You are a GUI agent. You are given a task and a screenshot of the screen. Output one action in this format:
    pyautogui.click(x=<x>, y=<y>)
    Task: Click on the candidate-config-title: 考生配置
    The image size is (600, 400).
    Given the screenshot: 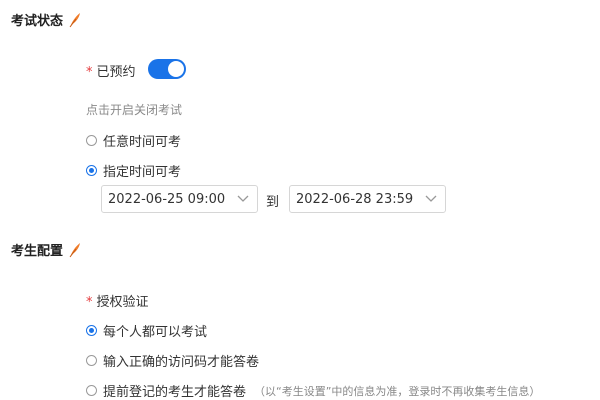 What is the action you would take?
    pyautogui.click(x=46, y=249)
    